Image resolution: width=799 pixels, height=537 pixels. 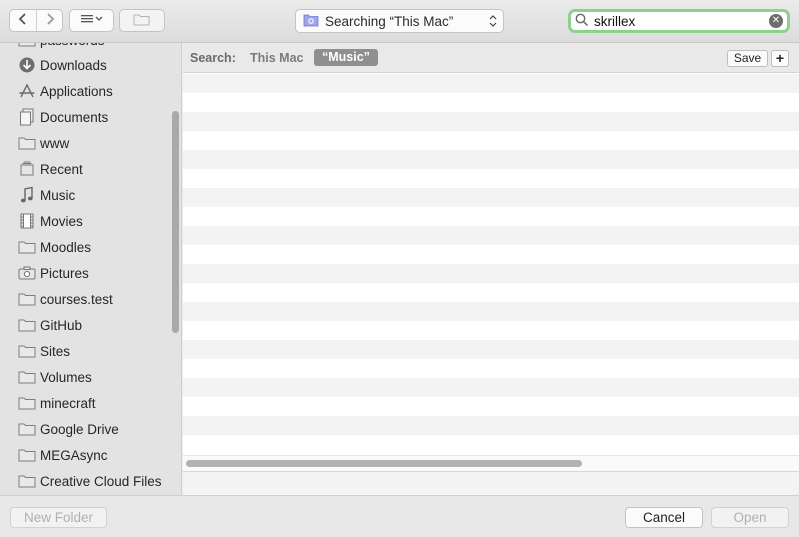 I want to click on toolbar: Searching “This Mac” skrillex ✕, so click(x=399, y=21).